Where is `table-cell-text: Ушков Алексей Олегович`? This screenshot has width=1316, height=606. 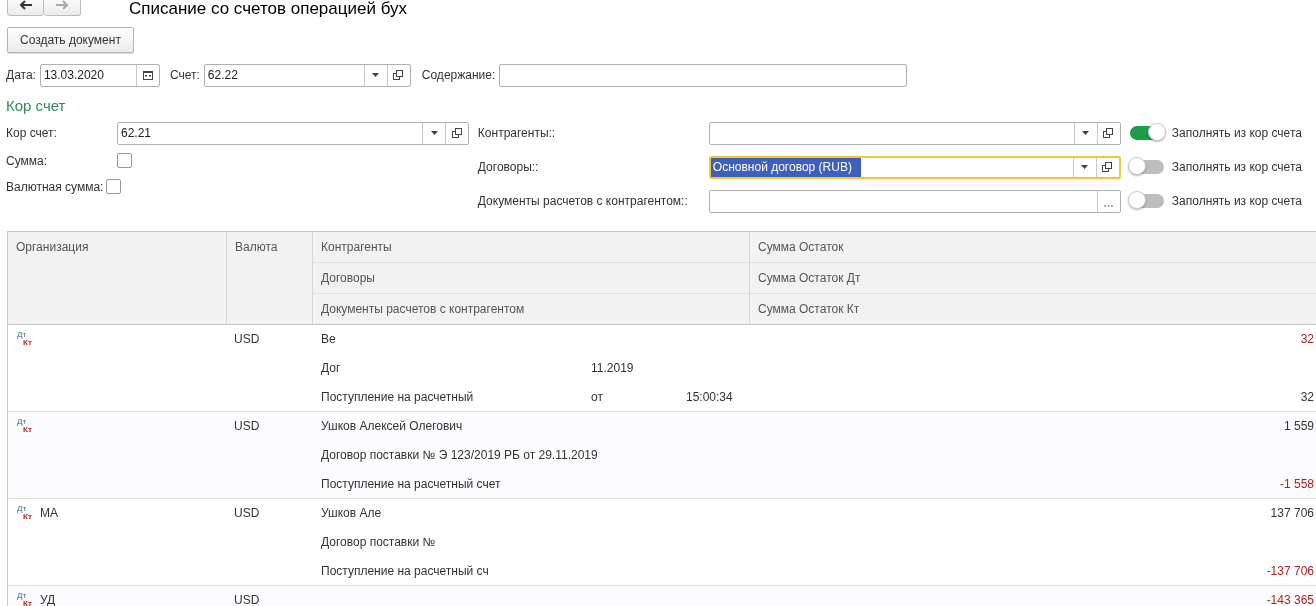 table-cell-text: Ушков Алексей Олегович is located at coordinates (392, 426).